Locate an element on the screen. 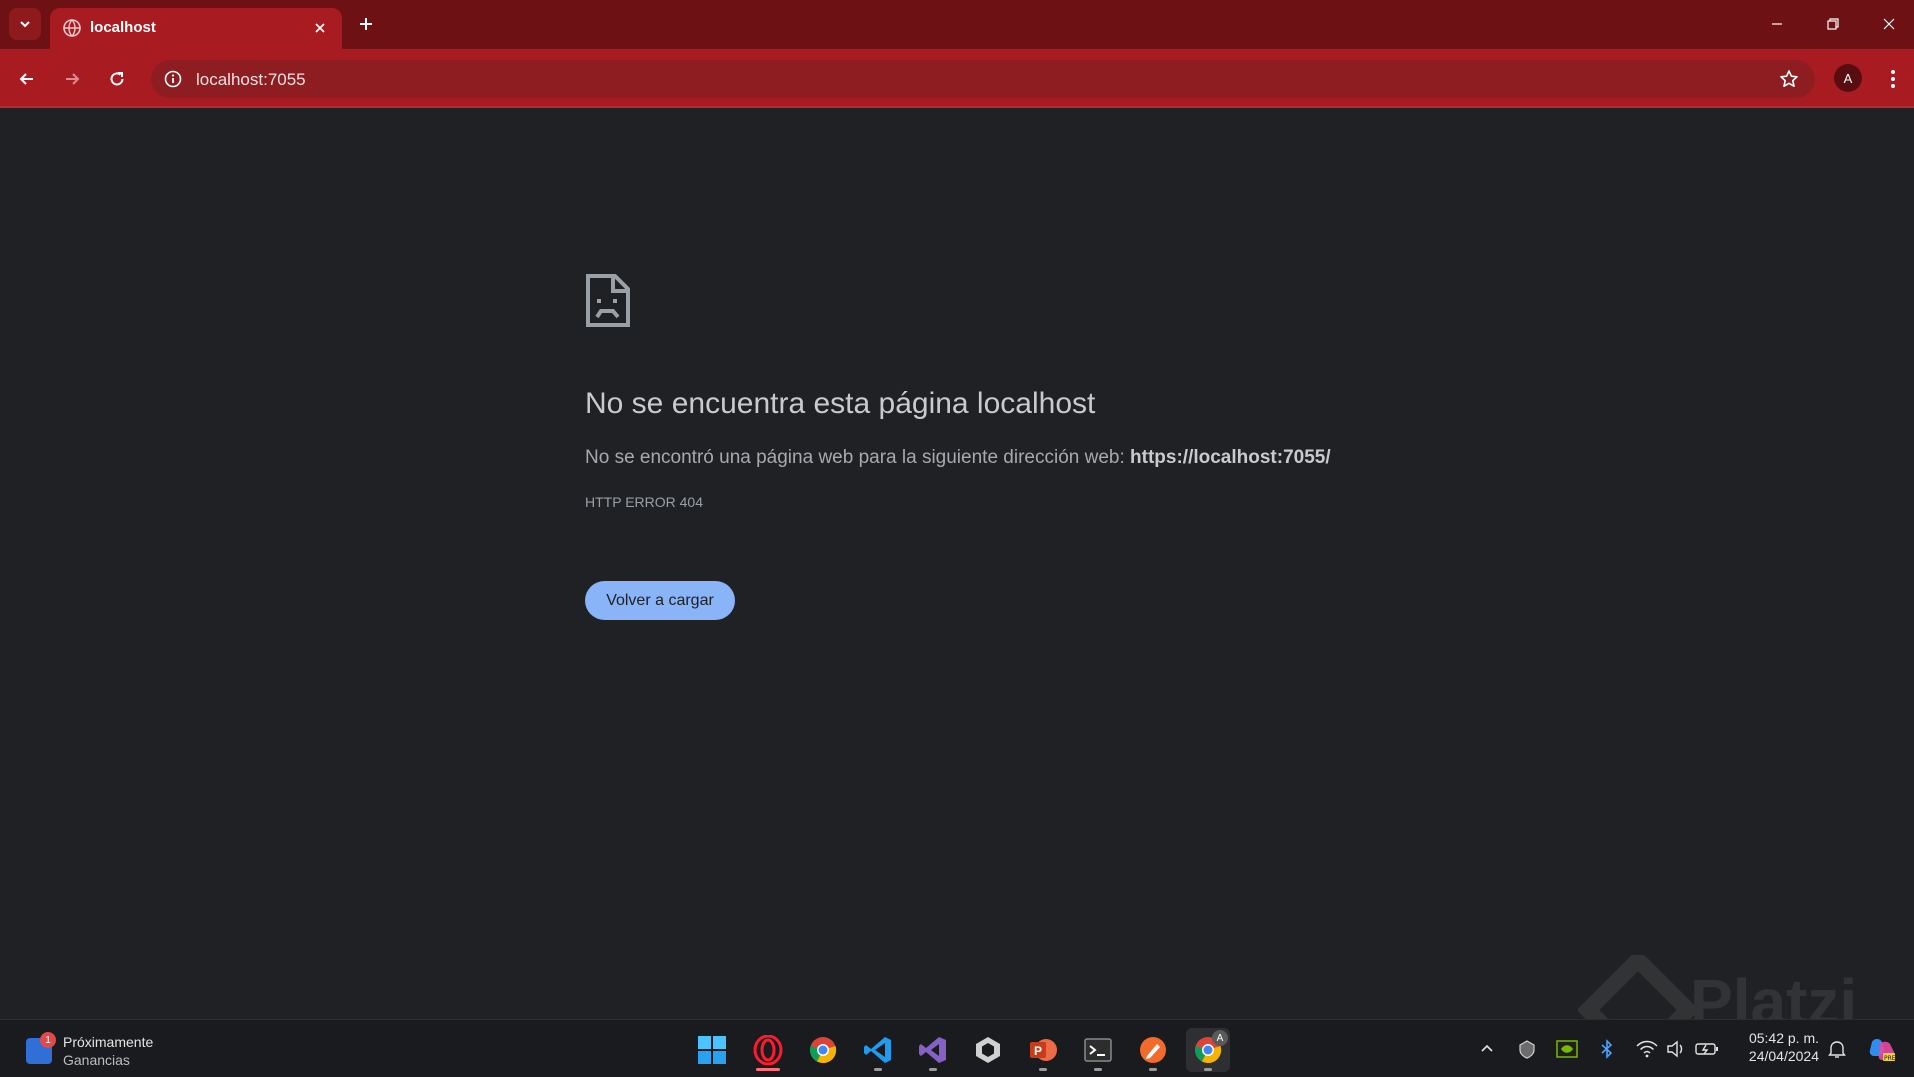  unity-app is located at coordinates (988, 1050).